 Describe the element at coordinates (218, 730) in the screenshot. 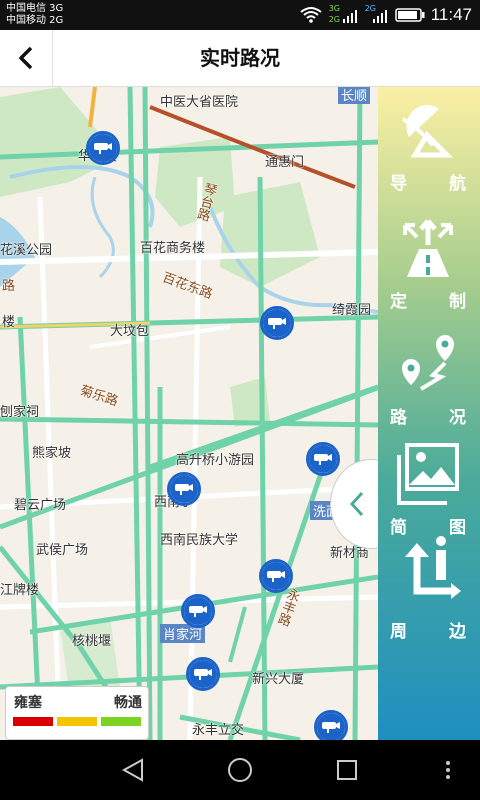

I see `map-label: 永丰立交` at that location.